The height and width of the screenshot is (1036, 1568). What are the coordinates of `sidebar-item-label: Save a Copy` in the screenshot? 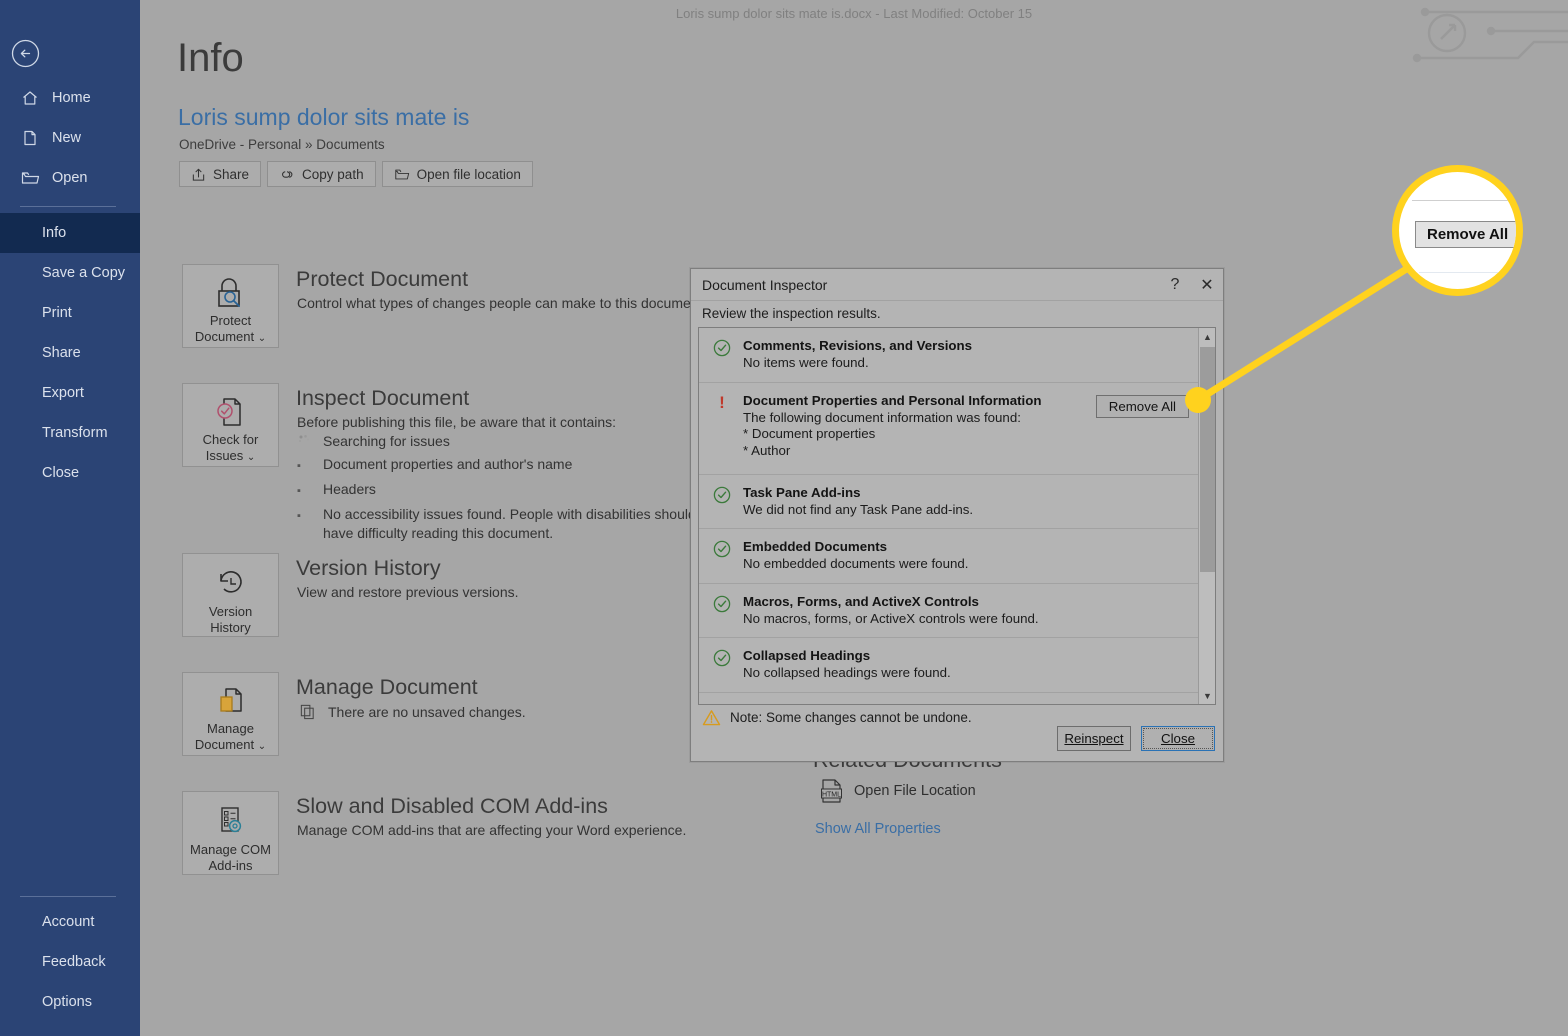 It's located at (84, 273).